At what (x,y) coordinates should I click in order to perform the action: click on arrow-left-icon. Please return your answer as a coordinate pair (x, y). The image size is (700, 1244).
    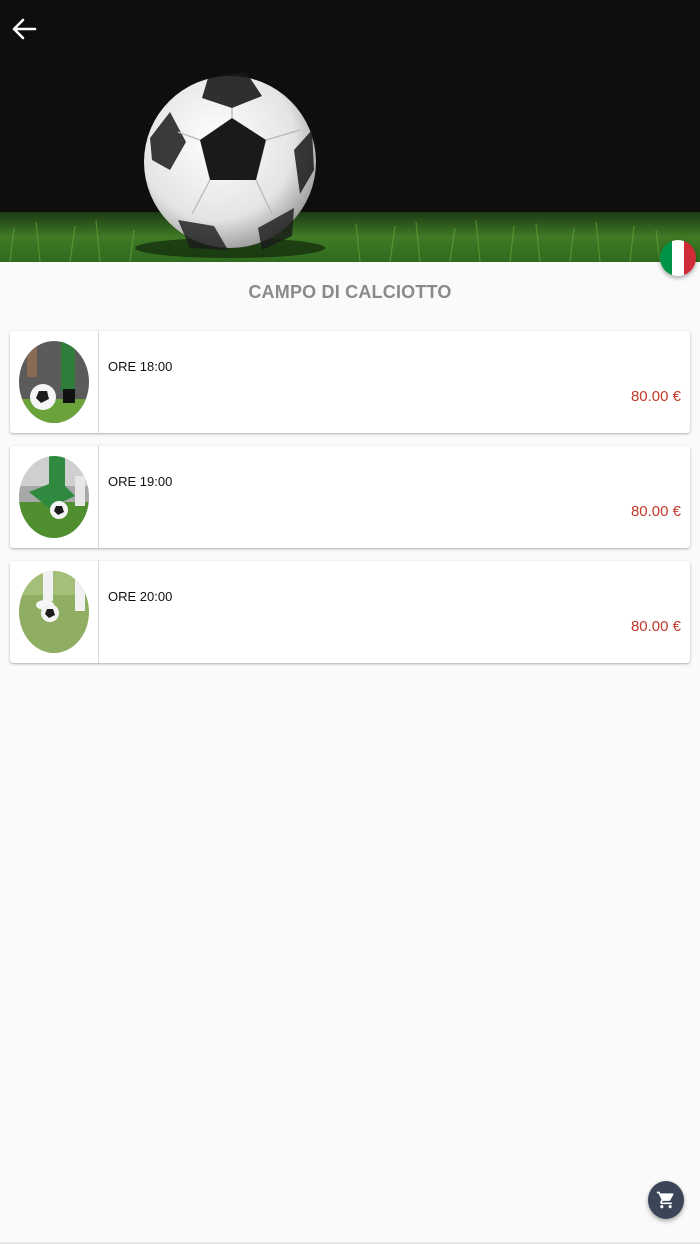
    Looking at the image, I should click on (24, 29).